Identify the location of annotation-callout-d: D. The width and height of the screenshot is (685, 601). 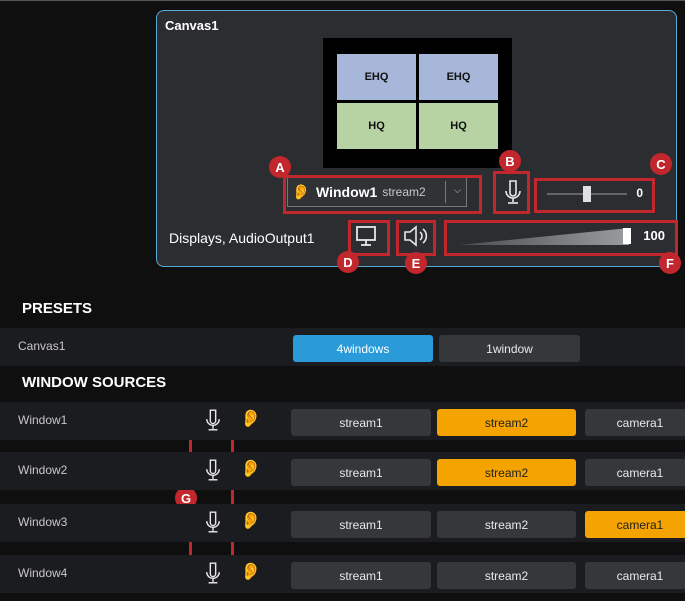
(348, 262).